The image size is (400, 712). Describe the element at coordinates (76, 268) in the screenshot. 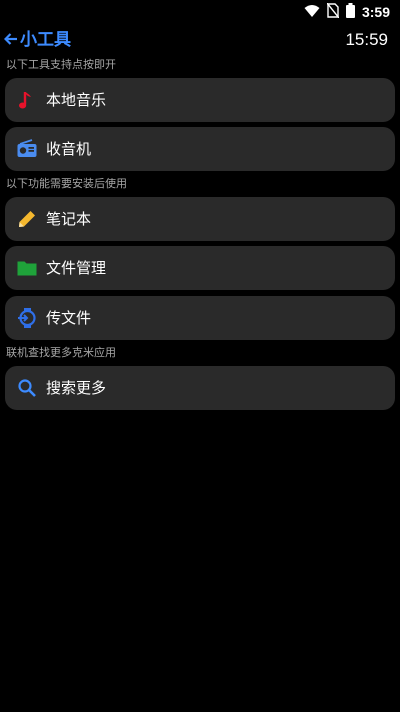

I see `tool-item-label: 文件管理` at that location.